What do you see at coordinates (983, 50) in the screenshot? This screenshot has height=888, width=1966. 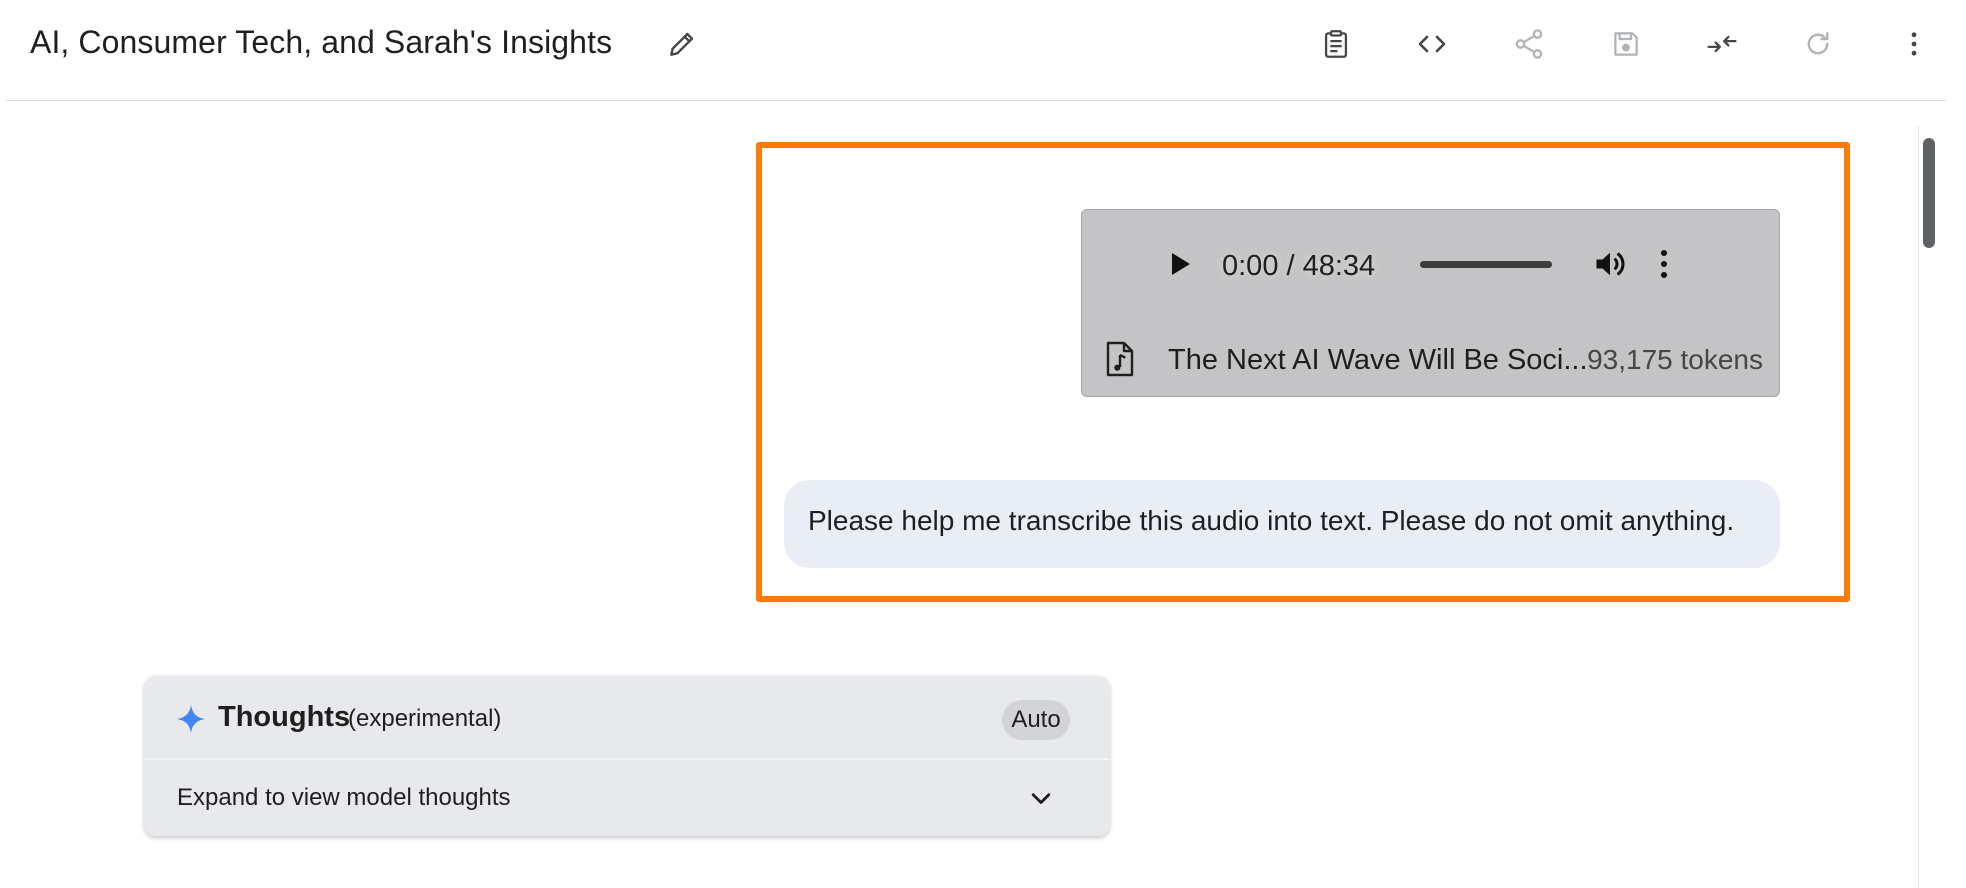 I see `top-bar: AI, Consumer Tech, and Sarah's Insights` at bounding box center [983, 50].